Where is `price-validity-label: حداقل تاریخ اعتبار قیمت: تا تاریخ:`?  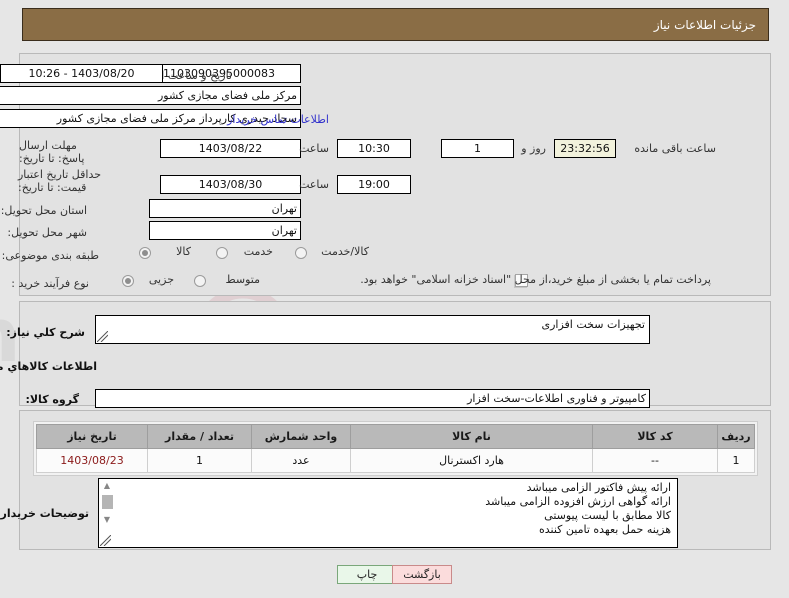 price-validity-label: حداقل تاریخ اعتبار قیمت: تا تاریخ: is located at coordinates (60, 181).